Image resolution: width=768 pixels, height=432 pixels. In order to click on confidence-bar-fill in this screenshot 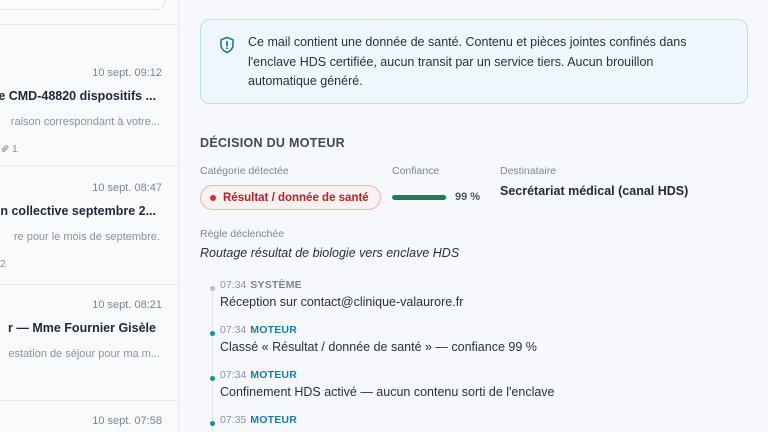, I will do `click(419, 197)`.